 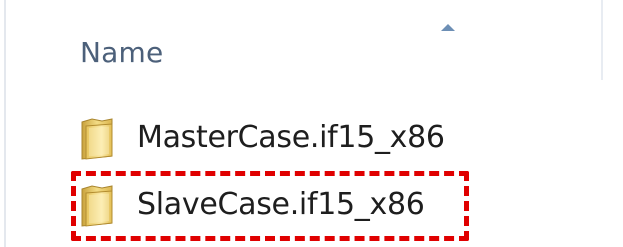 What do you see at coordinates (122, 52) in the screenshot?
I see `column-header-label: Name` at bounding box center [122, 52].